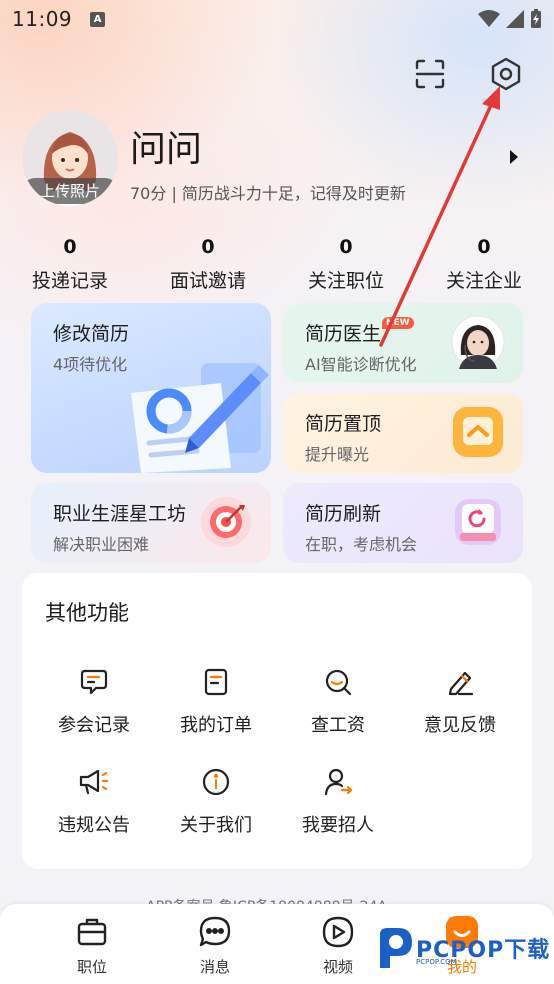 The height and width of the screenshot is (984, 554). I want to click on stat-followed-companies: 0 关注企业, so click(484, 264).